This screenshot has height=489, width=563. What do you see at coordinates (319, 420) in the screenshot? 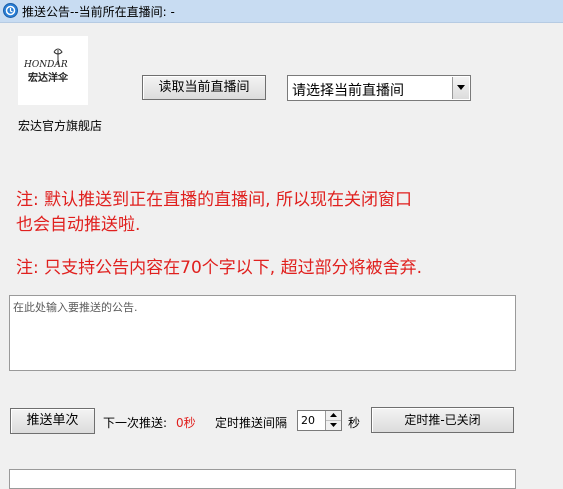
I see `interval-stepper: 20` at bounding box center [319, 420].